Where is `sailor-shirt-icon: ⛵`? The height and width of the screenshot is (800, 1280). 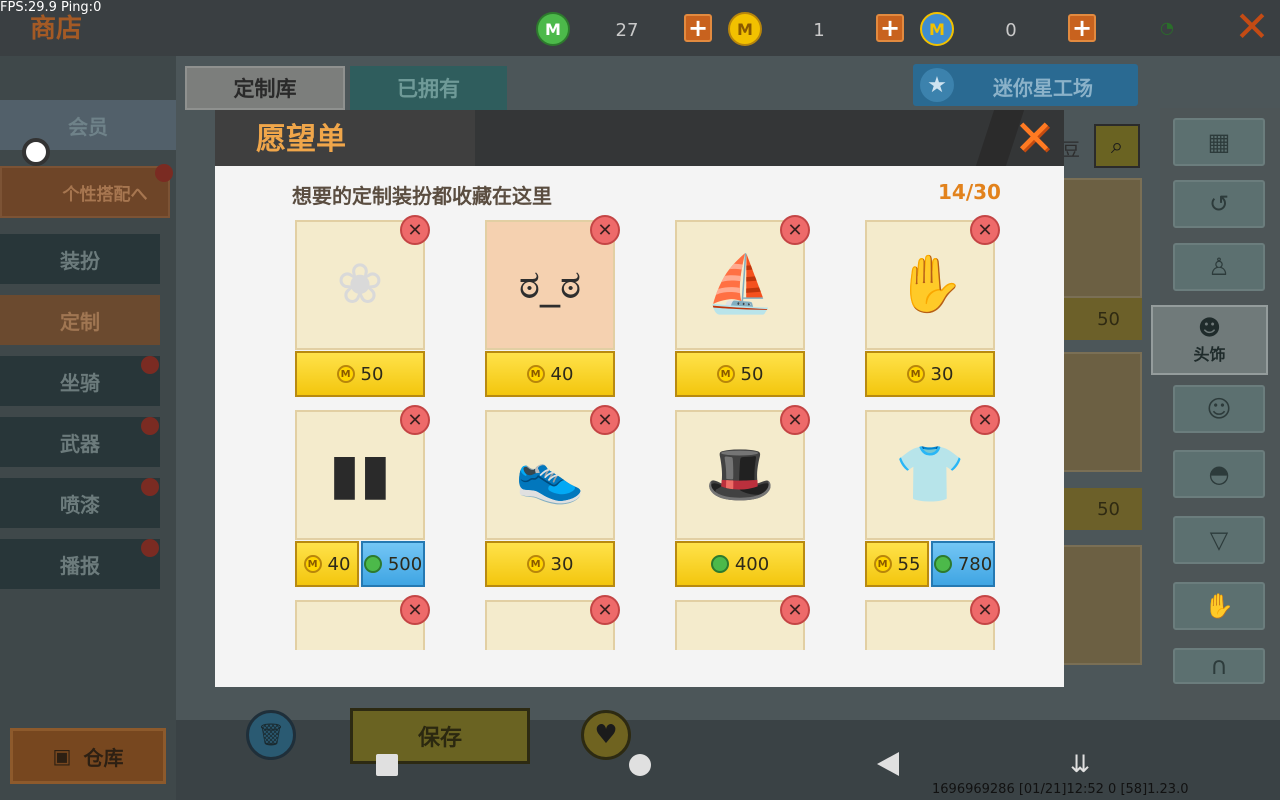 sailor-shirt-icon: ⛵ is located at coordinates (740, 284).